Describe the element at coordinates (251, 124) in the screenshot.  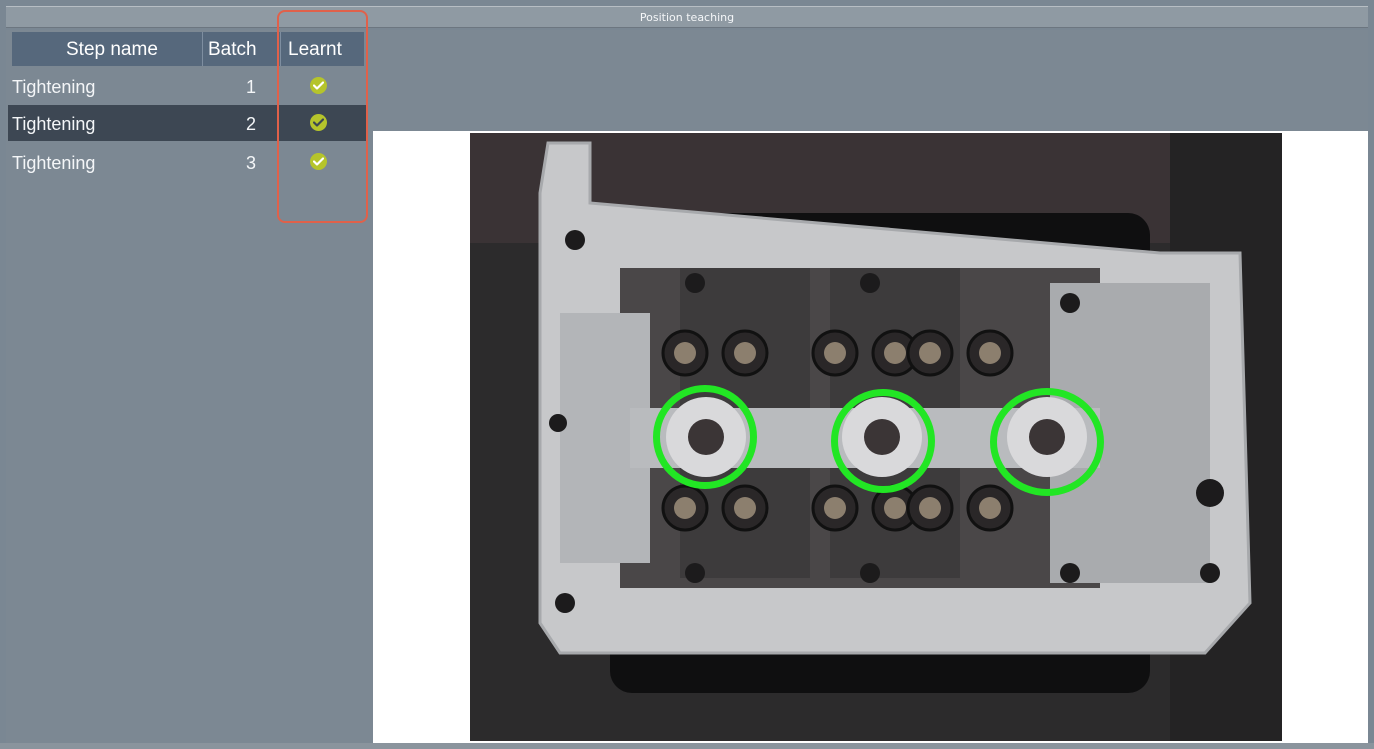
I see `batch-cell: 2` at that location.